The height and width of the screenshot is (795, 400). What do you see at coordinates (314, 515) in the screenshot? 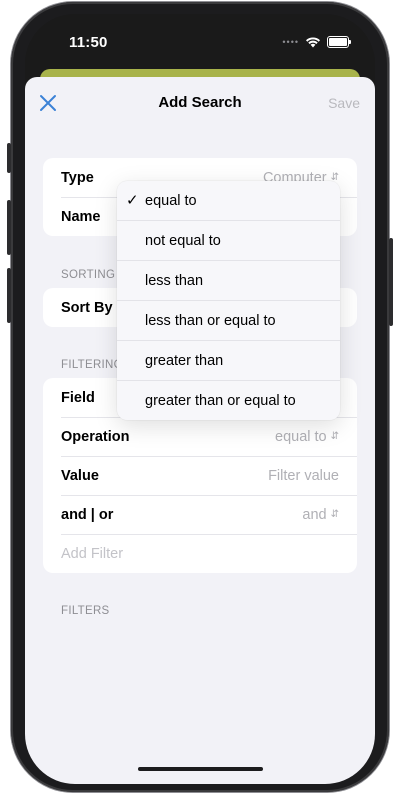
I see `and-or-value: and` at bounding box center [314, 515].